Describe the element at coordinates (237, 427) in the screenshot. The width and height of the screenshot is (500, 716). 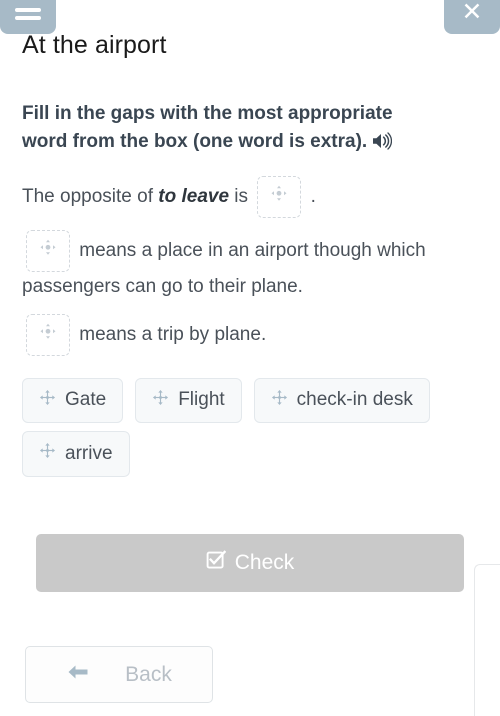
I see `word-bank: Gate Flight check-in desk arrive` at that location.